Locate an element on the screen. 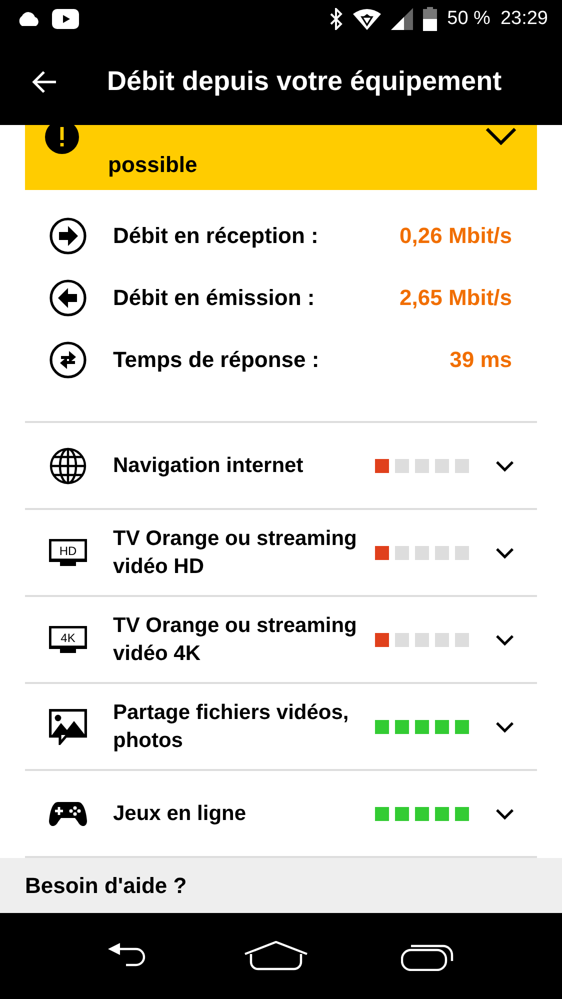 This screenshot has width=562, height=999. battery-level: 50 % is located at coordinates (468, 19).